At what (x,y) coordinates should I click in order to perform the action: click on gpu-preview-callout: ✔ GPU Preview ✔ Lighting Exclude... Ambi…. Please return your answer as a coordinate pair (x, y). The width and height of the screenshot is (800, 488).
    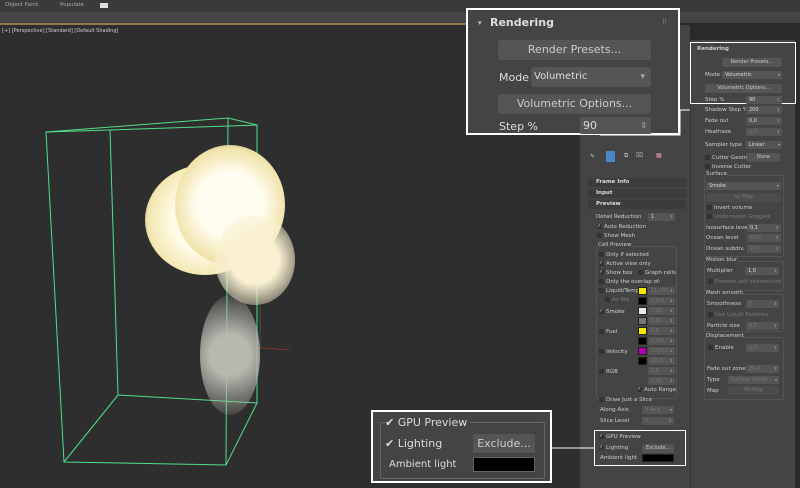
    Looking at the image, I should click on (461, 446).